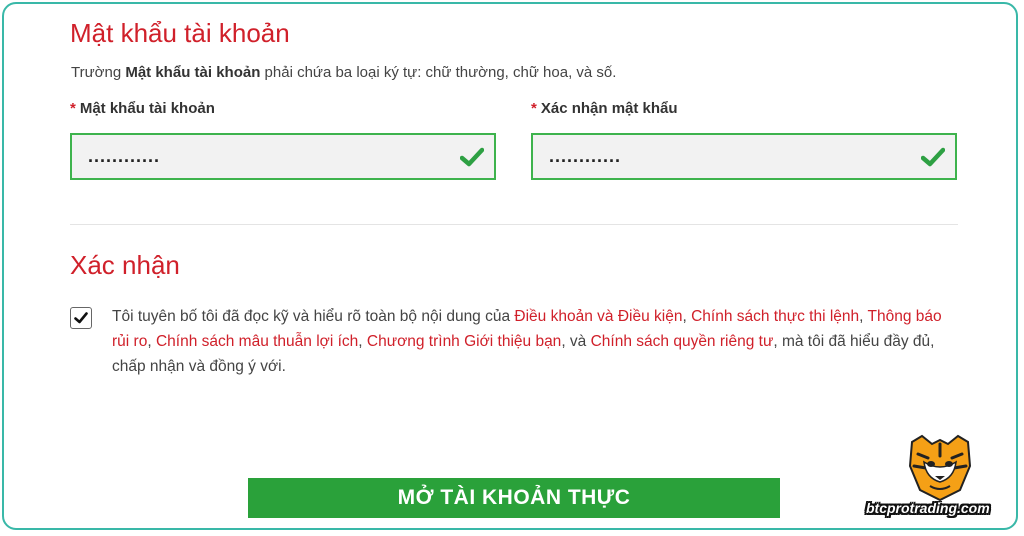 This screenshot has height=536, width=1024. I want to click on agree-checkbox, so click(81, 318).